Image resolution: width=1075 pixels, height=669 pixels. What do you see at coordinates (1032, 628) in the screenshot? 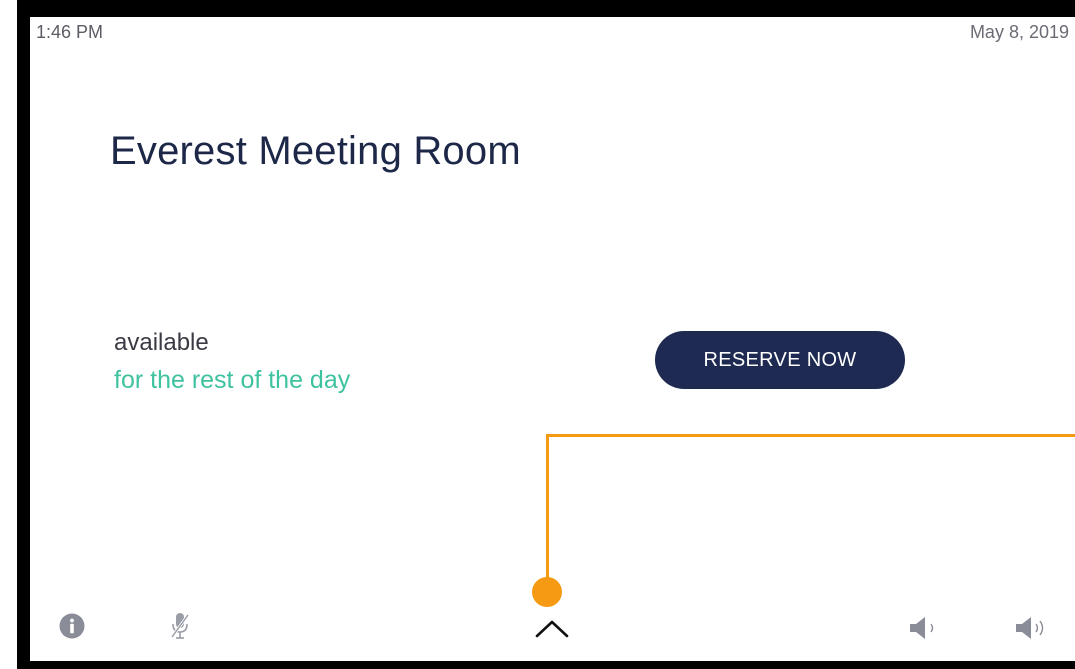
I see `volume-up-icon` at bounding box center [1032, 628].